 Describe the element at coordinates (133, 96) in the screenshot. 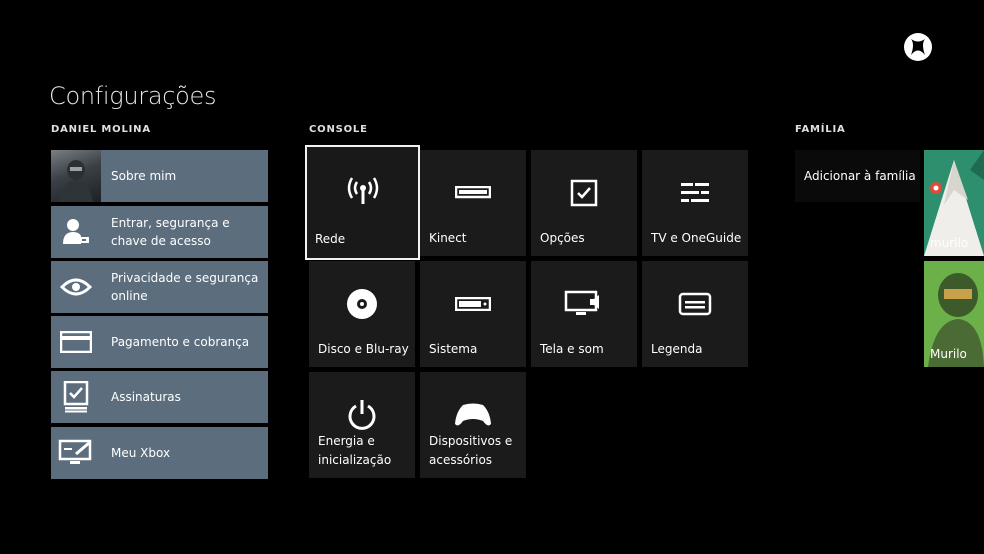

I see `page-title: Configurações` at that location.